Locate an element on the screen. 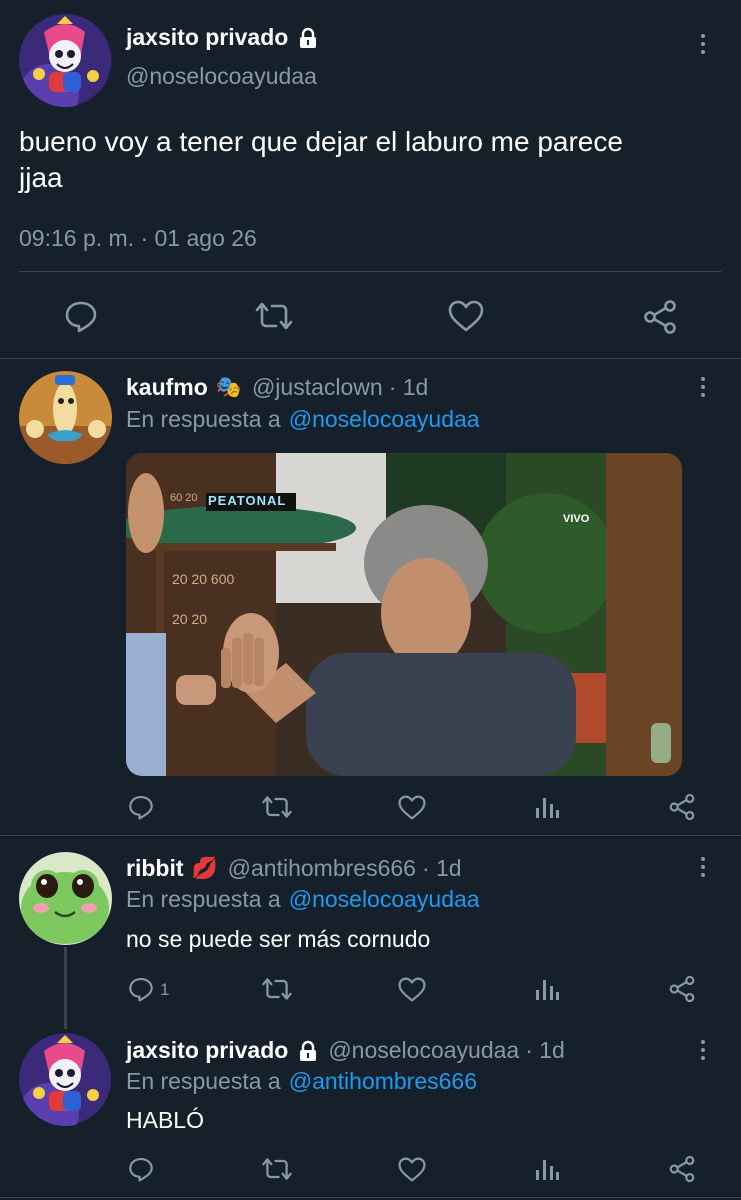 This screenshot has height=1200, width=741. media-badge: VIVO is located at coordinates (576, 519).